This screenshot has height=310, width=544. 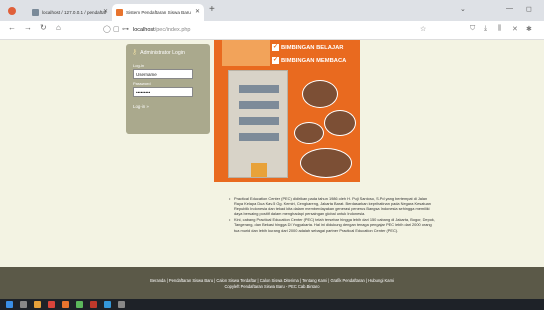 I want to click on url-host: localhost, so click(x=144, y=30).